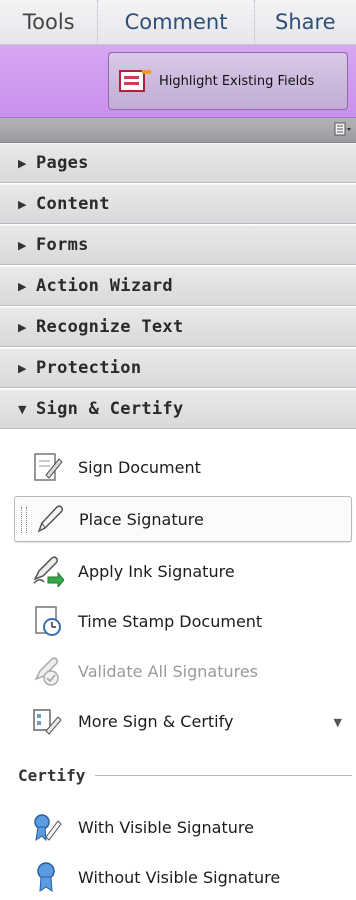 This screenshot has height=900, width=356. I want to click on with-visible-signature-item: With Visible Signature, so click(183, 827).